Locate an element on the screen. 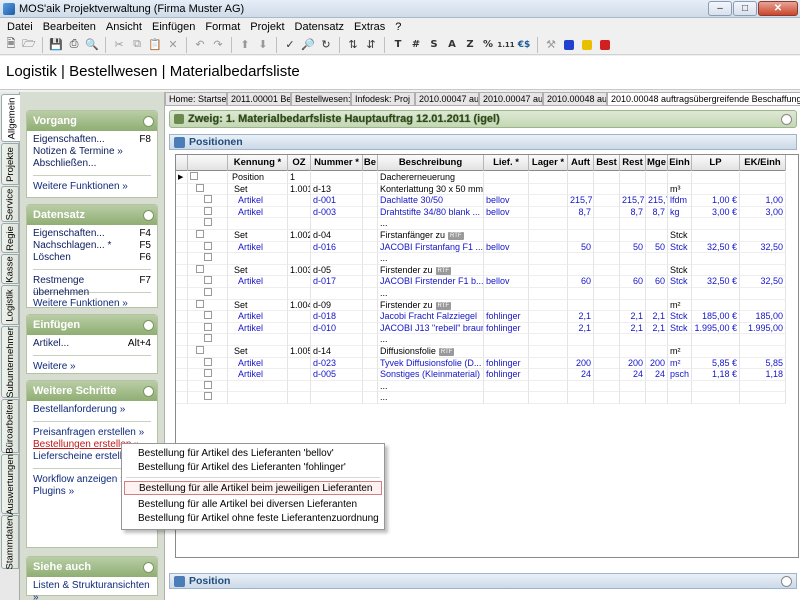  menu-restmenge: Restmenge übernehmen F7 is located at coordinates (92, 286).